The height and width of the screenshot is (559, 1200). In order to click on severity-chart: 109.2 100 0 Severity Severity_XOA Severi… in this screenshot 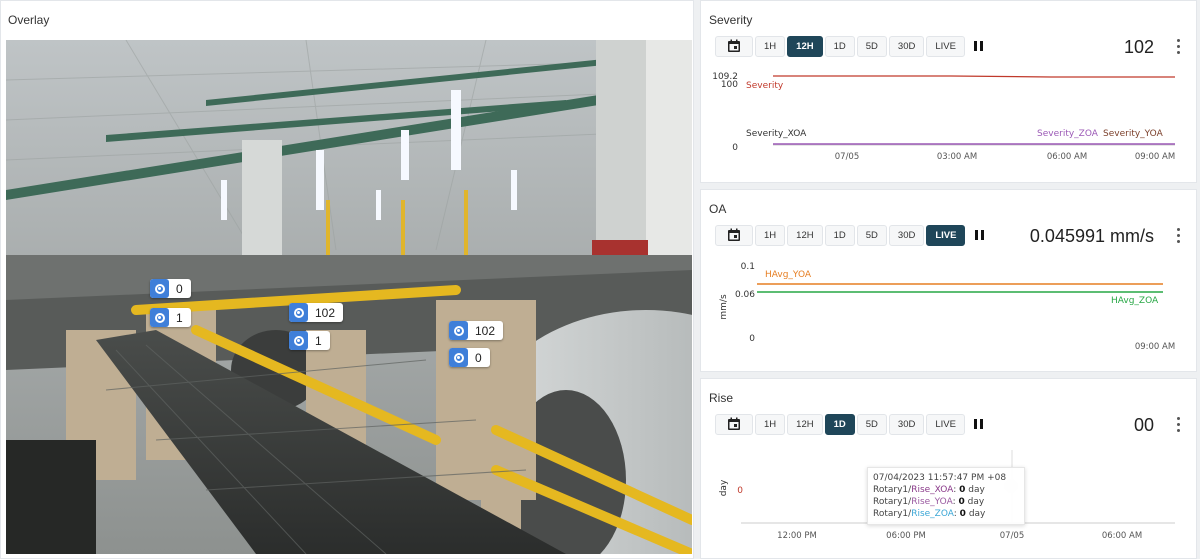, I will do `click(943, 117)`.